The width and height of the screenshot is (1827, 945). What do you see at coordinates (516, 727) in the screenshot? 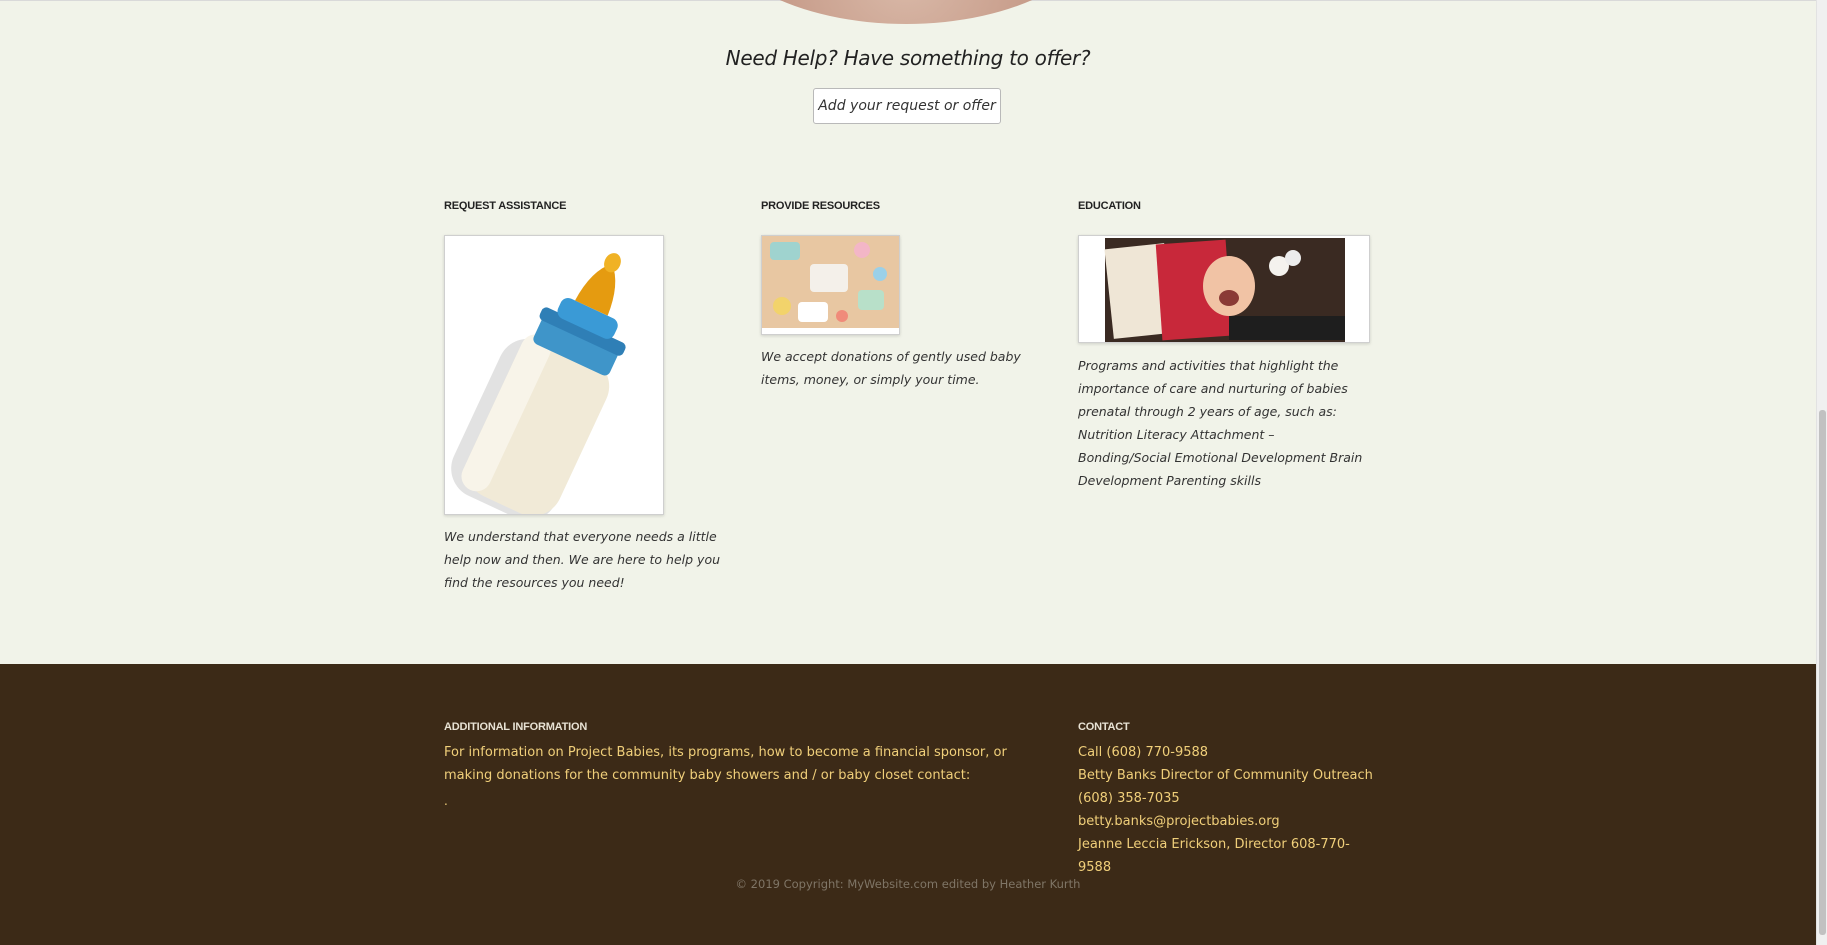
I see `additional-info-title: ADDITIONAL INFORMATION` at bounding box center [516, 727].